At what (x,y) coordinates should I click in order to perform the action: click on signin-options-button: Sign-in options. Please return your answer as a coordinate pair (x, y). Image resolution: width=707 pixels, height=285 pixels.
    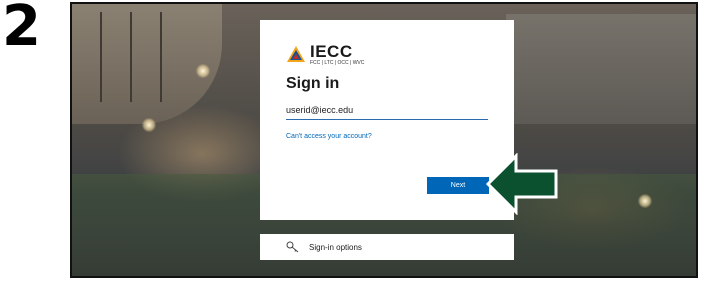
    Looking at the image, I should click on (387, 247).